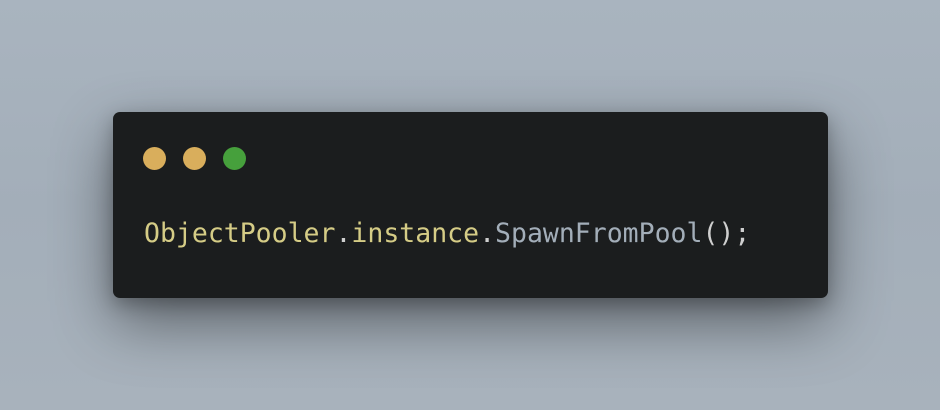  I want to click on window-controls, so click(194, 158).